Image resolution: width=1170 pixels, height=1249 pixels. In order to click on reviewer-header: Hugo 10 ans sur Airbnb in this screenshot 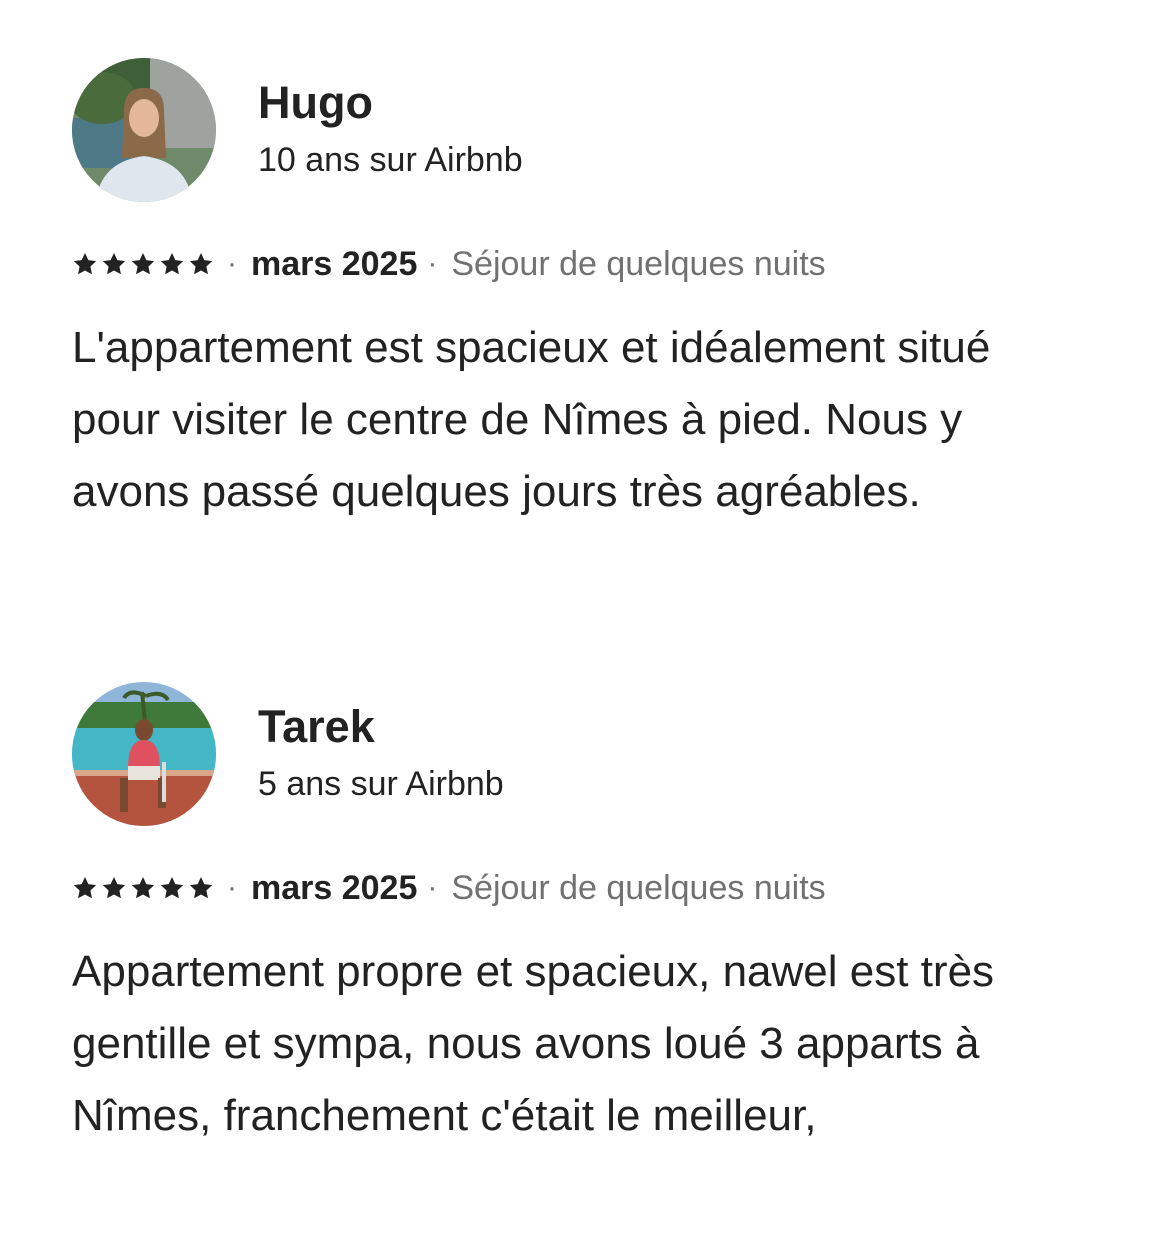, I will do `click(592, 130)`.